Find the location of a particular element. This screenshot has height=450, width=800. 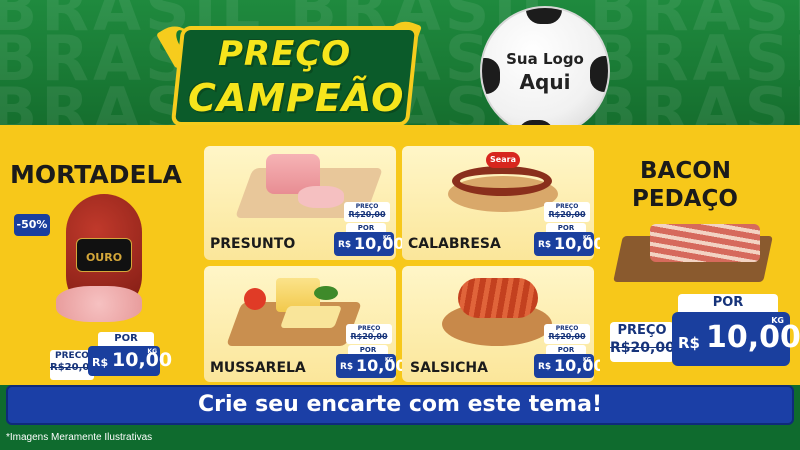

salsicha-image is located at coordinates (498, 298).